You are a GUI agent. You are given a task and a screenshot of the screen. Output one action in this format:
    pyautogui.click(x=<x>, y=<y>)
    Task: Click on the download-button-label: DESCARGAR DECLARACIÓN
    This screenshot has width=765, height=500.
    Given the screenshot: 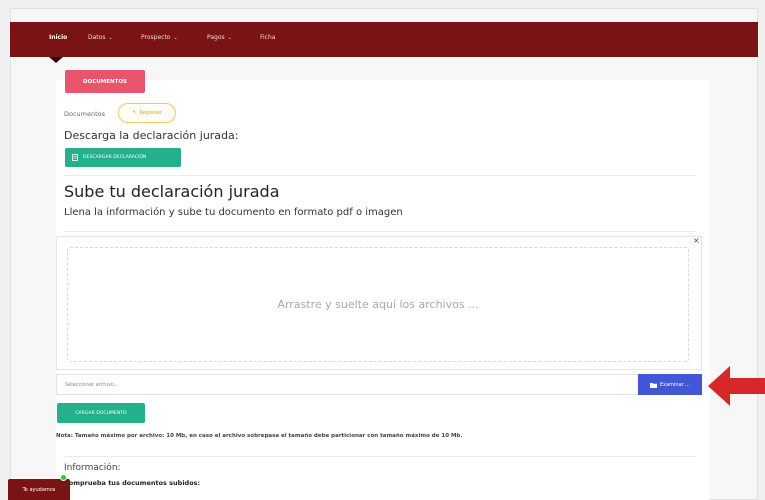 What is the action you would take?
    pyautogui.click(x=115, y=157)
    